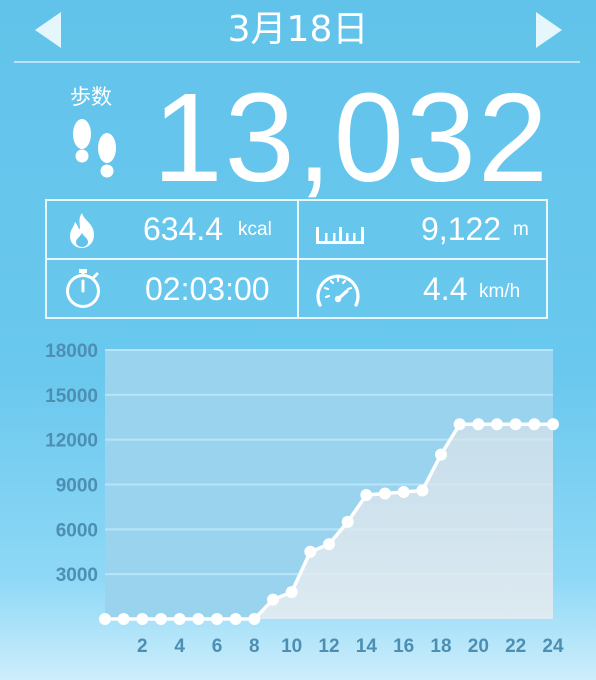 This screenshot has width=596, height=680. What do you see at coordinates (207, 289) in the screenshot?
I see `duration-value: 02:03:00` at bounding box center [207, 289].